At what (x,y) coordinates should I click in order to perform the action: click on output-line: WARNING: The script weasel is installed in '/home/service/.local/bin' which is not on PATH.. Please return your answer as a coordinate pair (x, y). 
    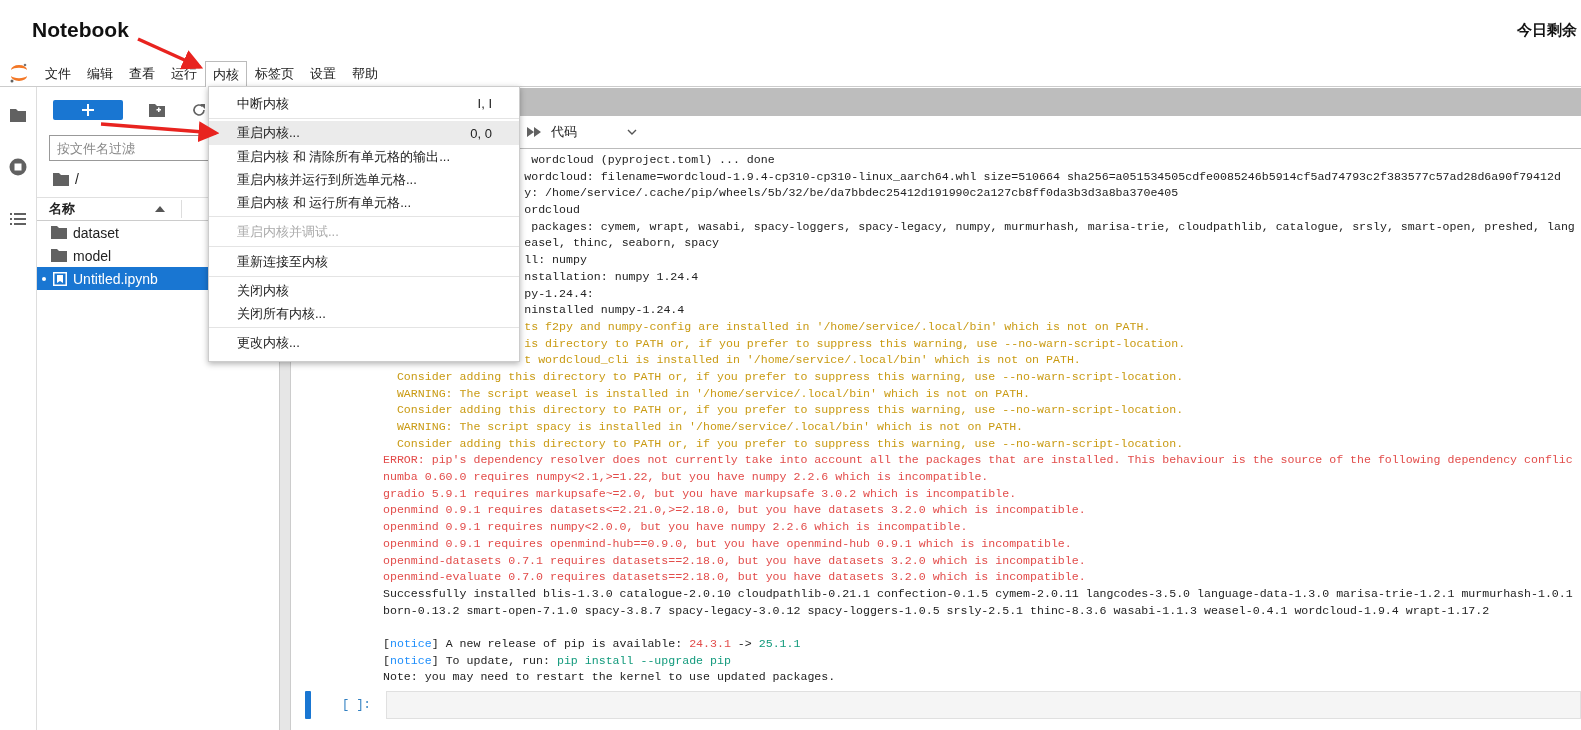
    Looking at the image, I should click on (713, 393).